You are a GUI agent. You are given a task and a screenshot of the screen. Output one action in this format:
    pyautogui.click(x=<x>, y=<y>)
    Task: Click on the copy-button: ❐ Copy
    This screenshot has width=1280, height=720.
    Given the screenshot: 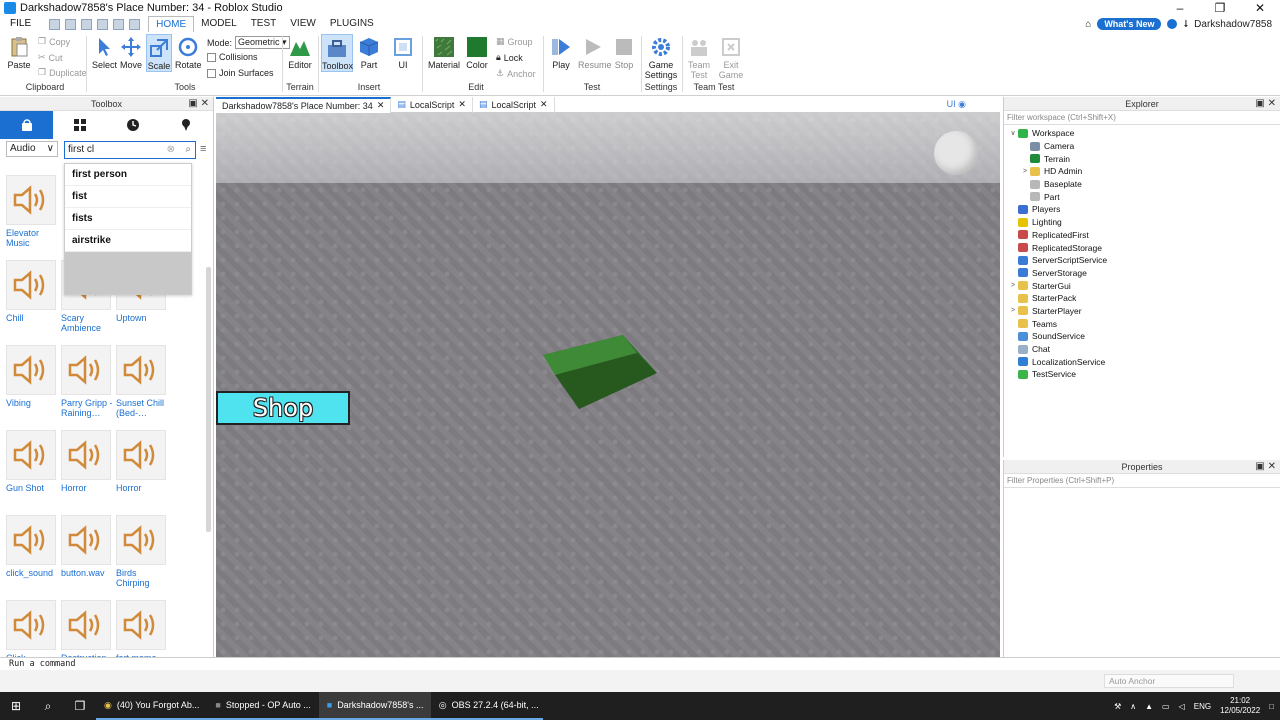 What is the action you would take?
    pyautogui.click(x=54, y=41)
    